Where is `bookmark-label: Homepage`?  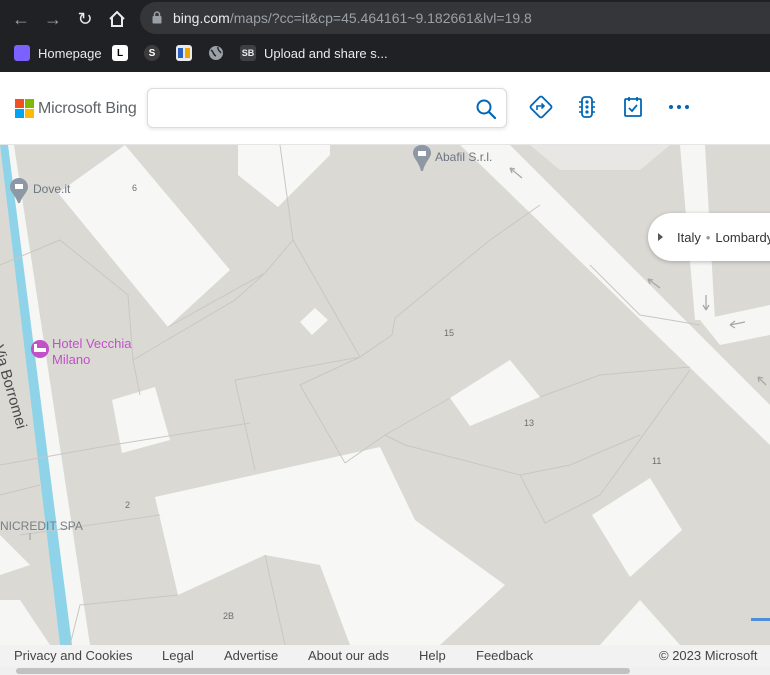
bookmark-label: Homepage is located at coordinates (70, 53).